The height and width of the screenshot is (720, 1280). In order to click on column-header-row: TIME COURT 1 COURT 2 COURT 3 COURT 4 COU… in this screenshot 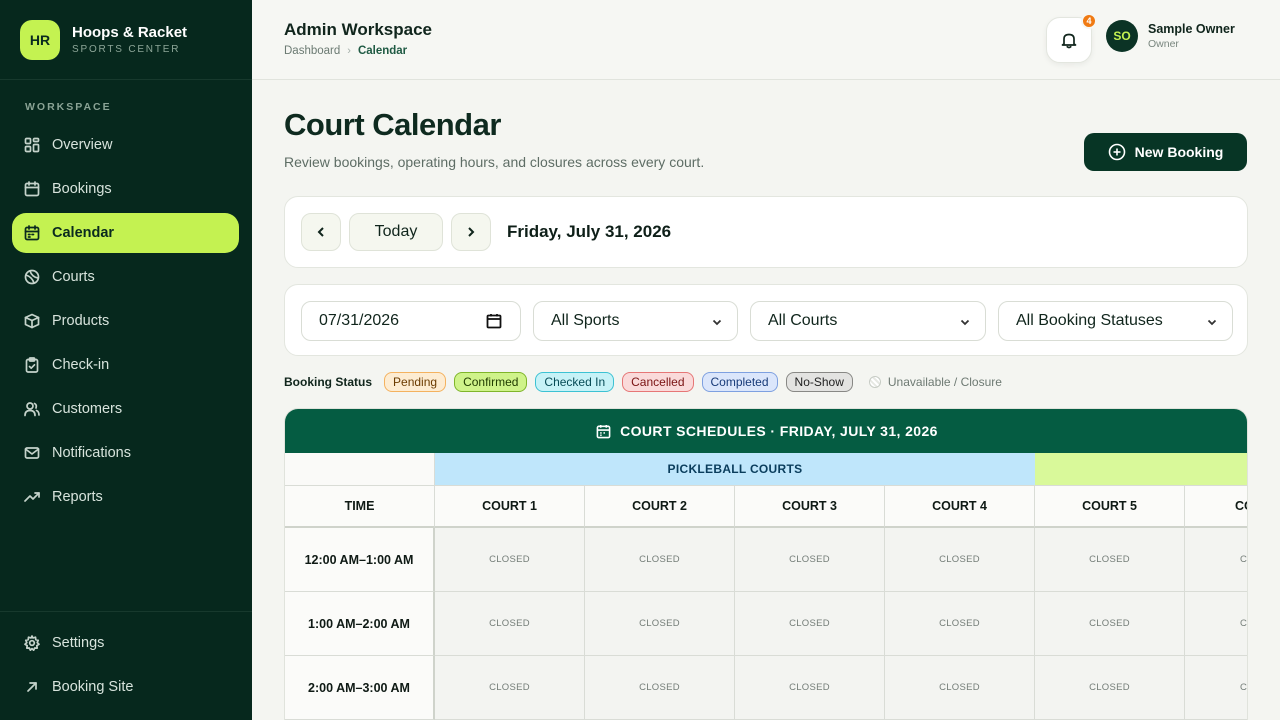, I will do `click(766, 507)`.